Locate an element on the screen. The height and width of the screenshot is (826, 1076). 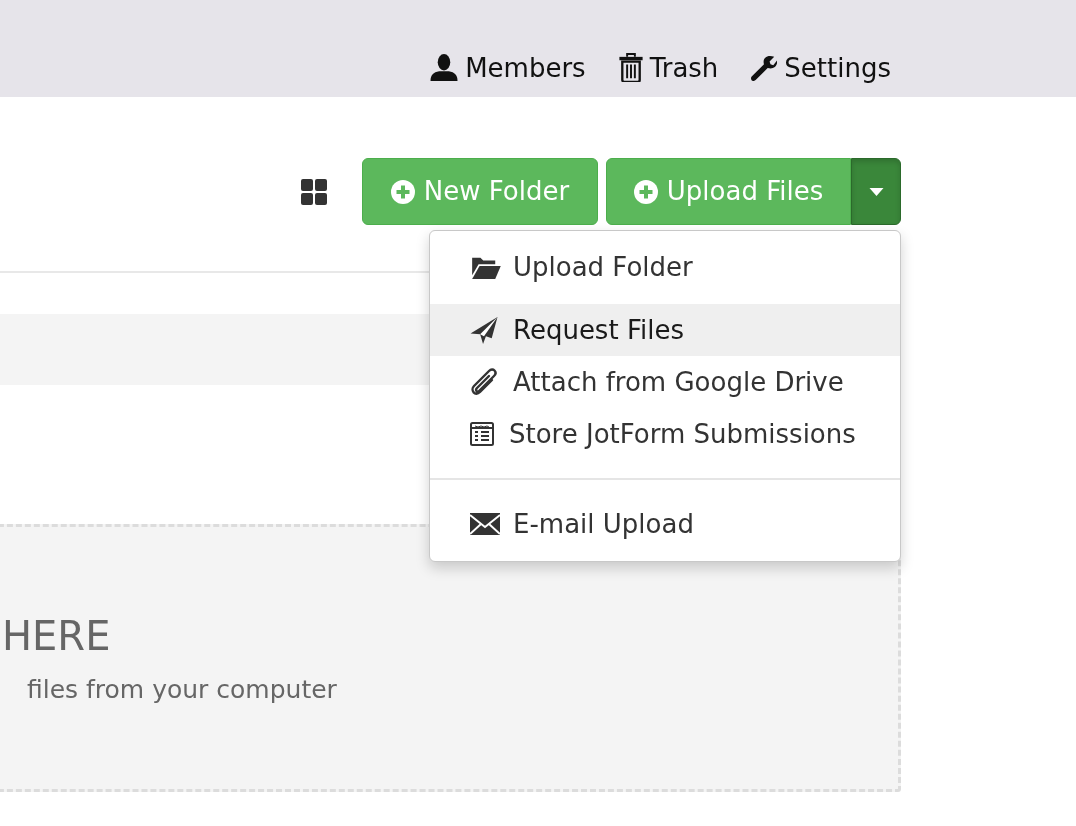
paper-plane-icon is located at coordinates (484, 330).